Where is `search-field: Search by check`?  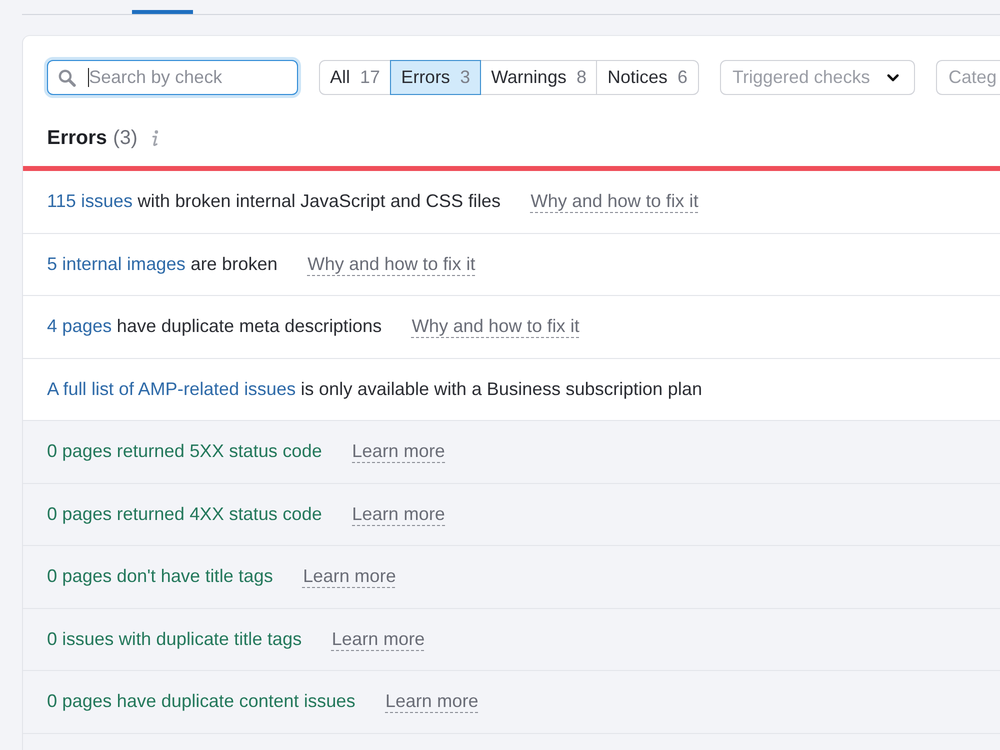 search-field: Search by check is located at coordinates (172, 77).